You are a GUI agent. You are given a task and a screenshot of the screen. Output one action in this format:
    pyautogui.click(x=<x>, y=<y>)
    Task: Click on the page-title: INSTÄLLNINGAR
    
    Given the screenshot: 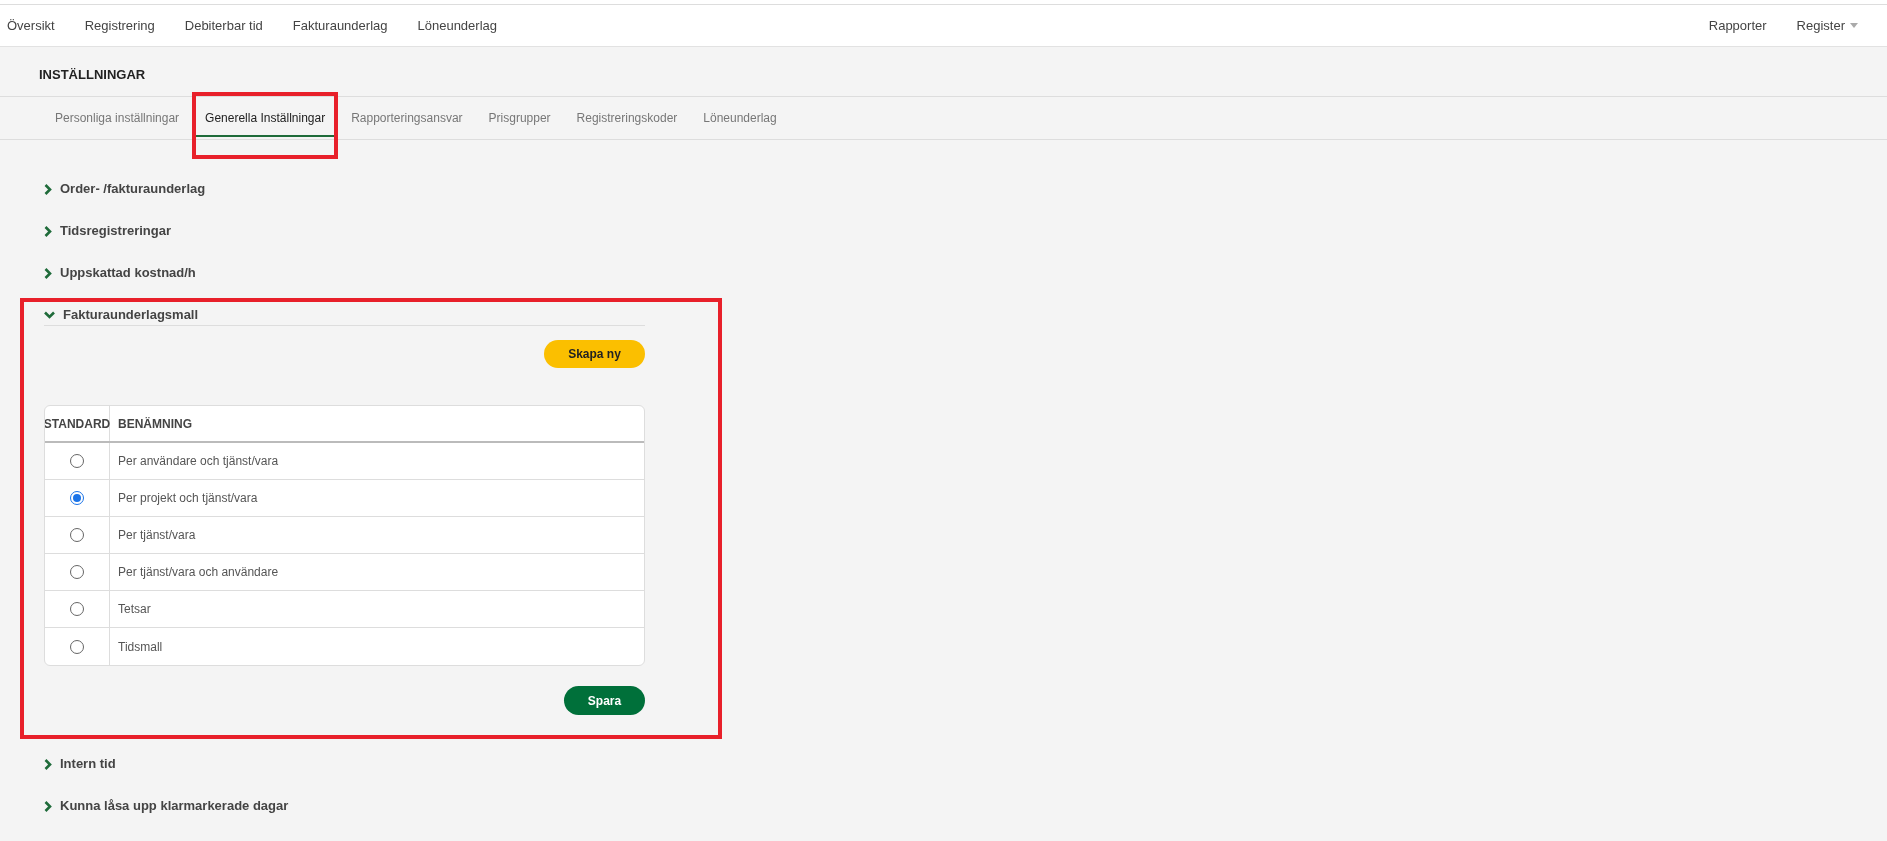 What is the action you would take?
    pyautogui.click(x=92, y=74)
    